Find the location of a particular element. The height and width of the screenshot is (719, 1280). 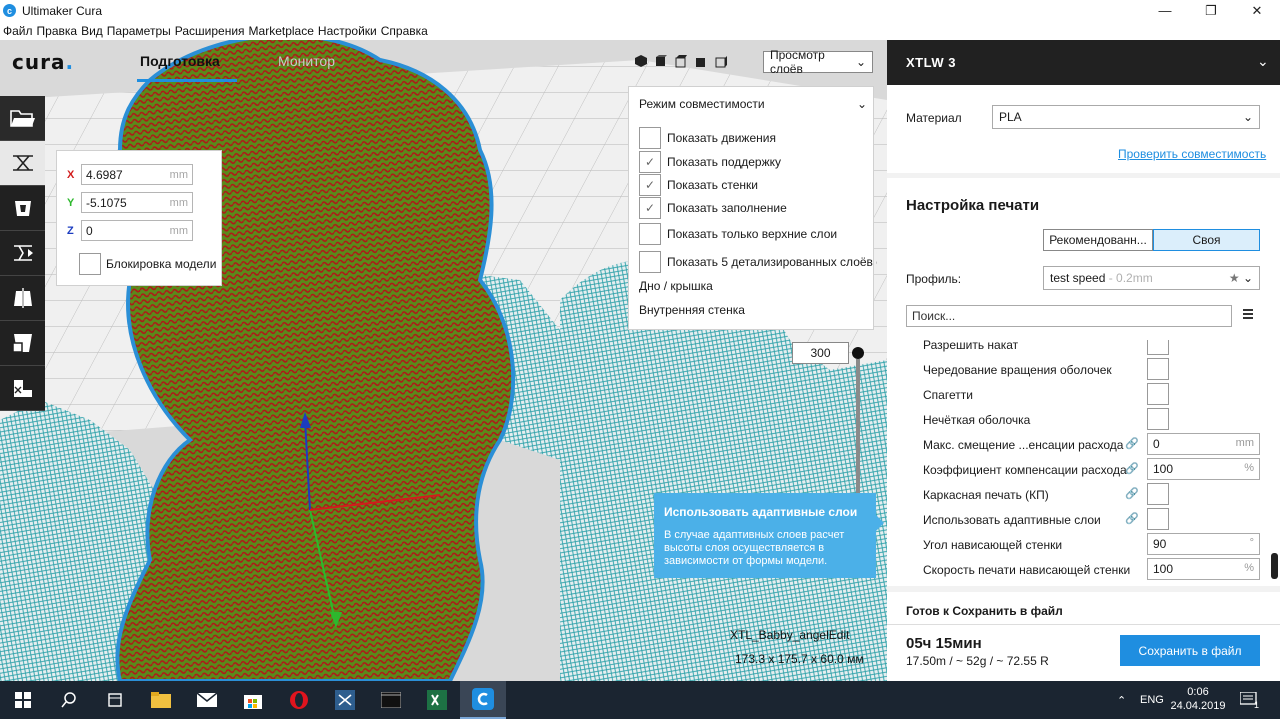

print-time: 05ч 15мин is located at coordinates (944, 643).